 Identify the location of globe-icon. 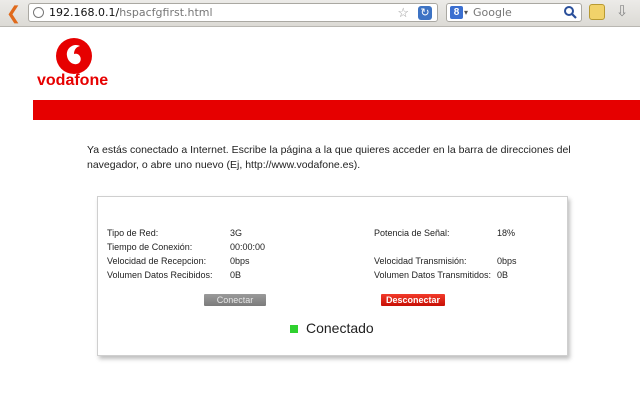
(38, 12).